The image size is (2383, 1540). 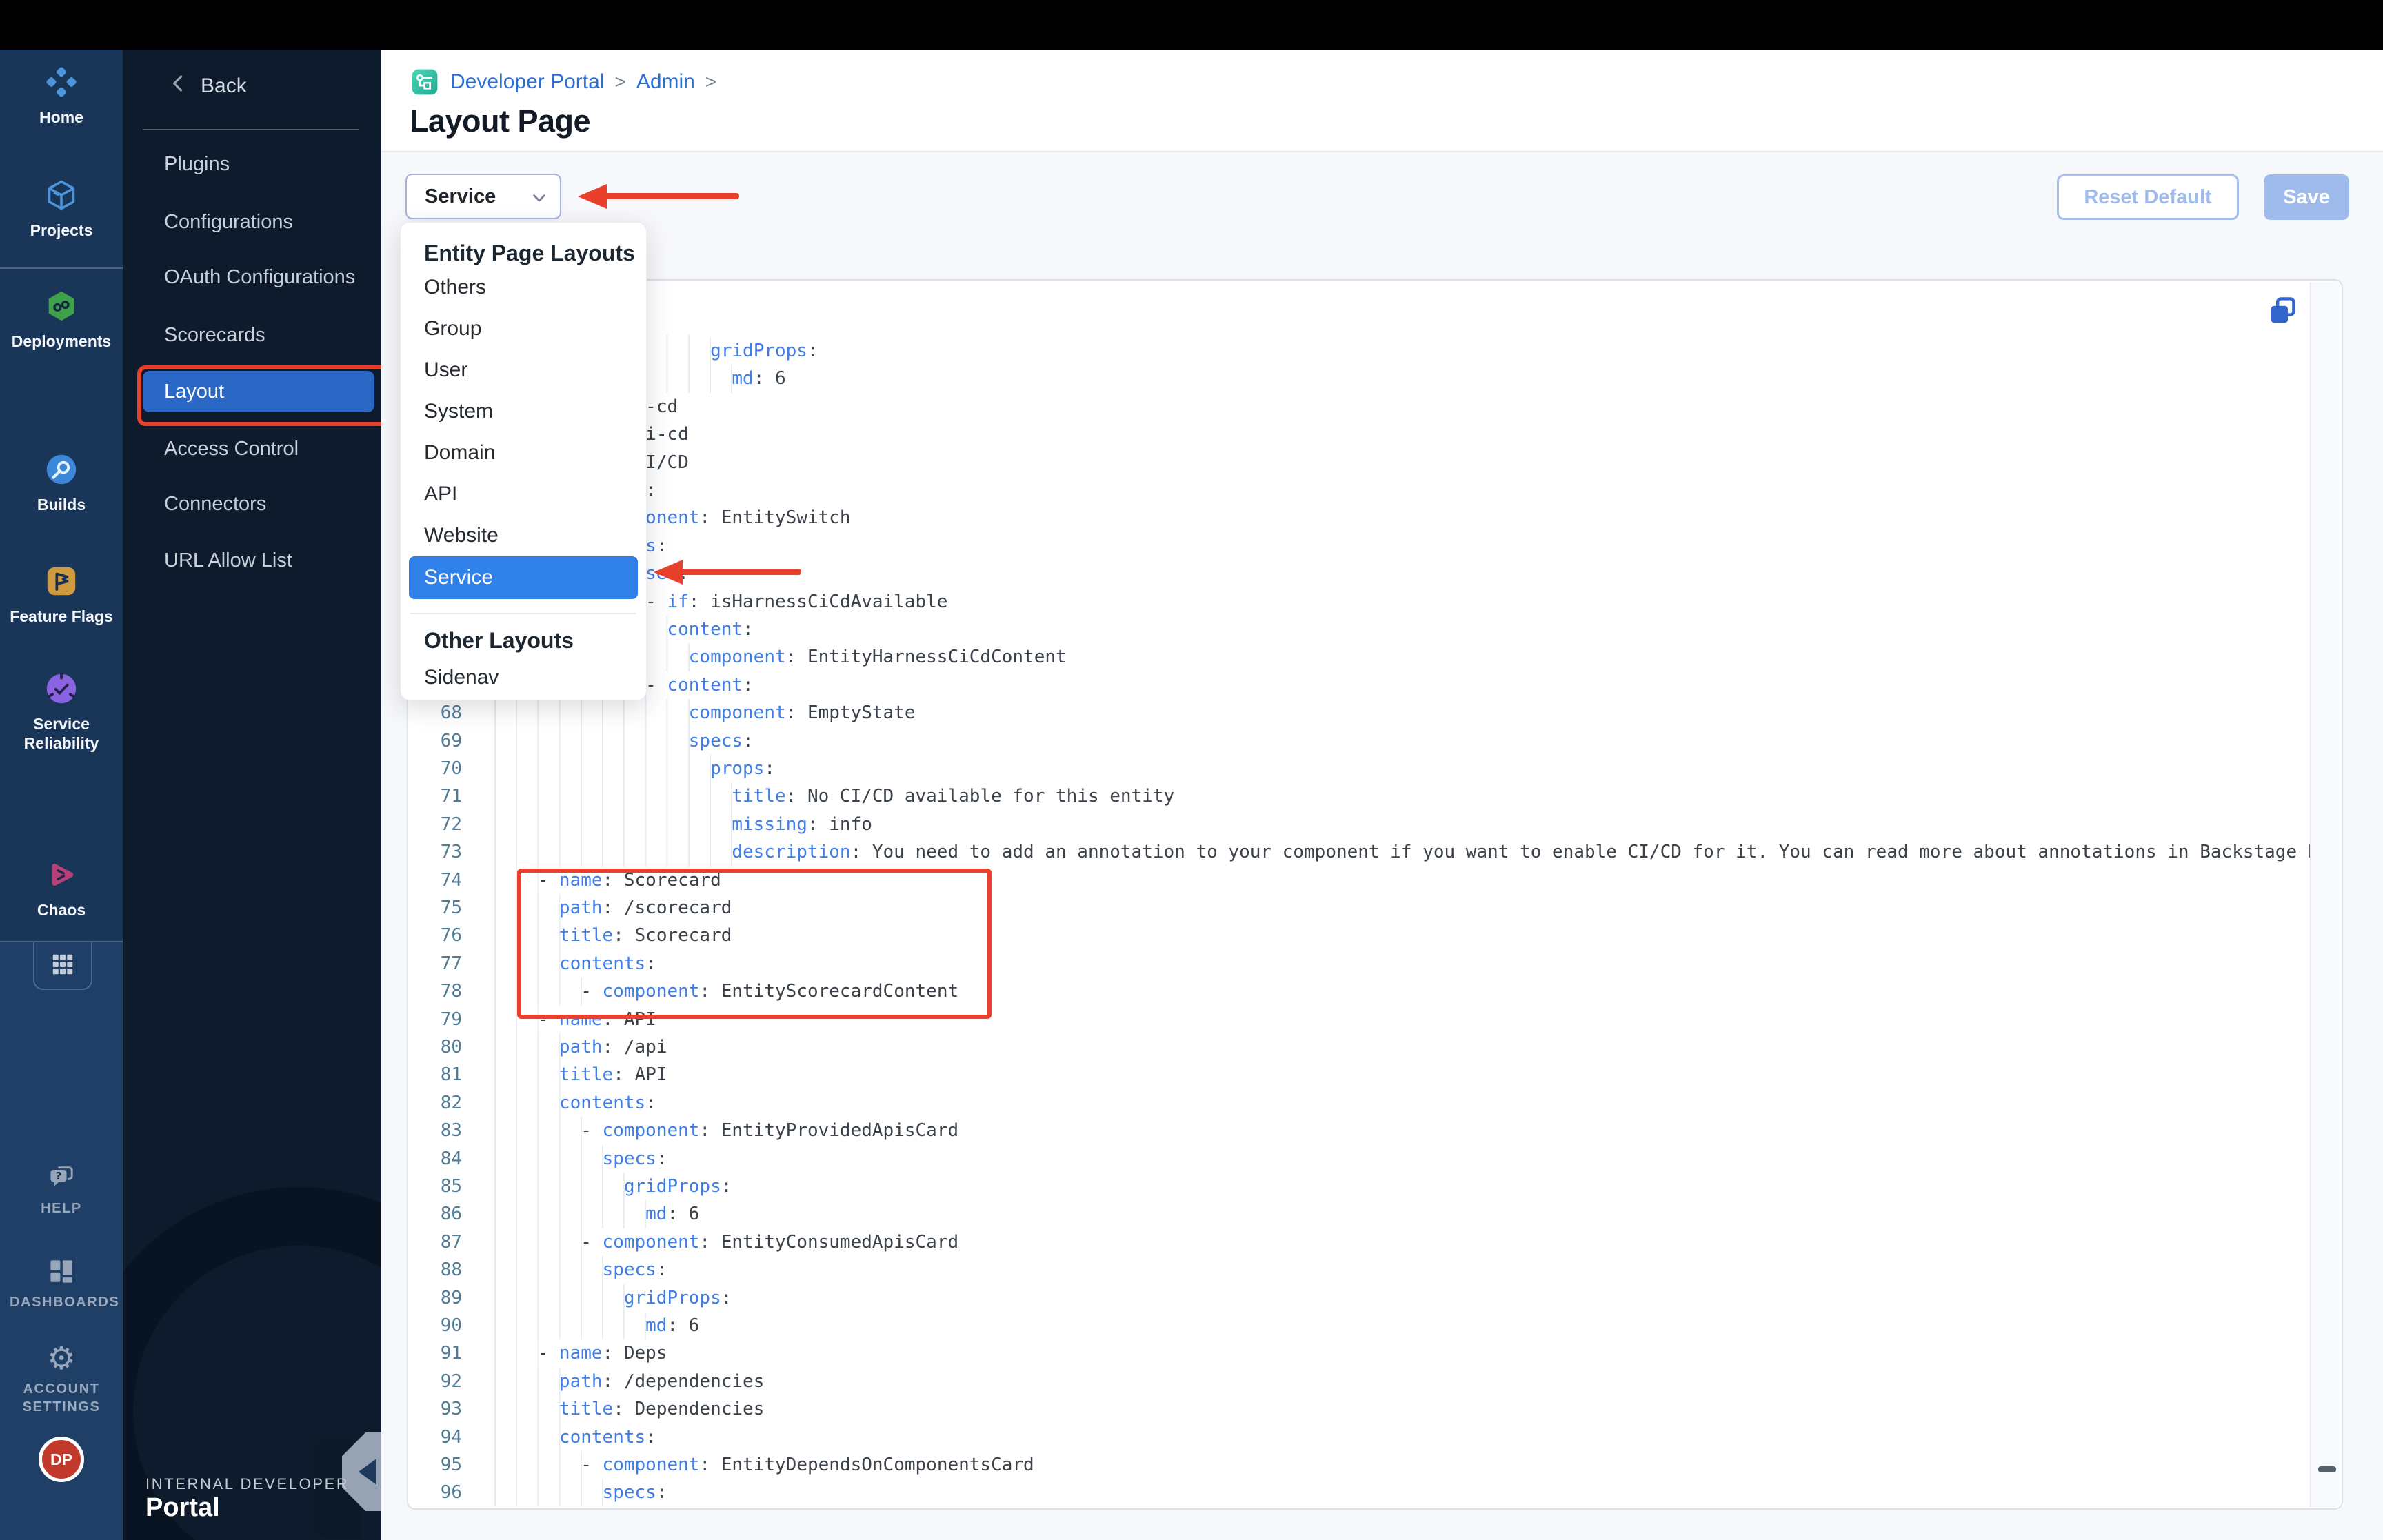 I want to click on code-line: 96 specs:, so click(x=1359, y=1493).